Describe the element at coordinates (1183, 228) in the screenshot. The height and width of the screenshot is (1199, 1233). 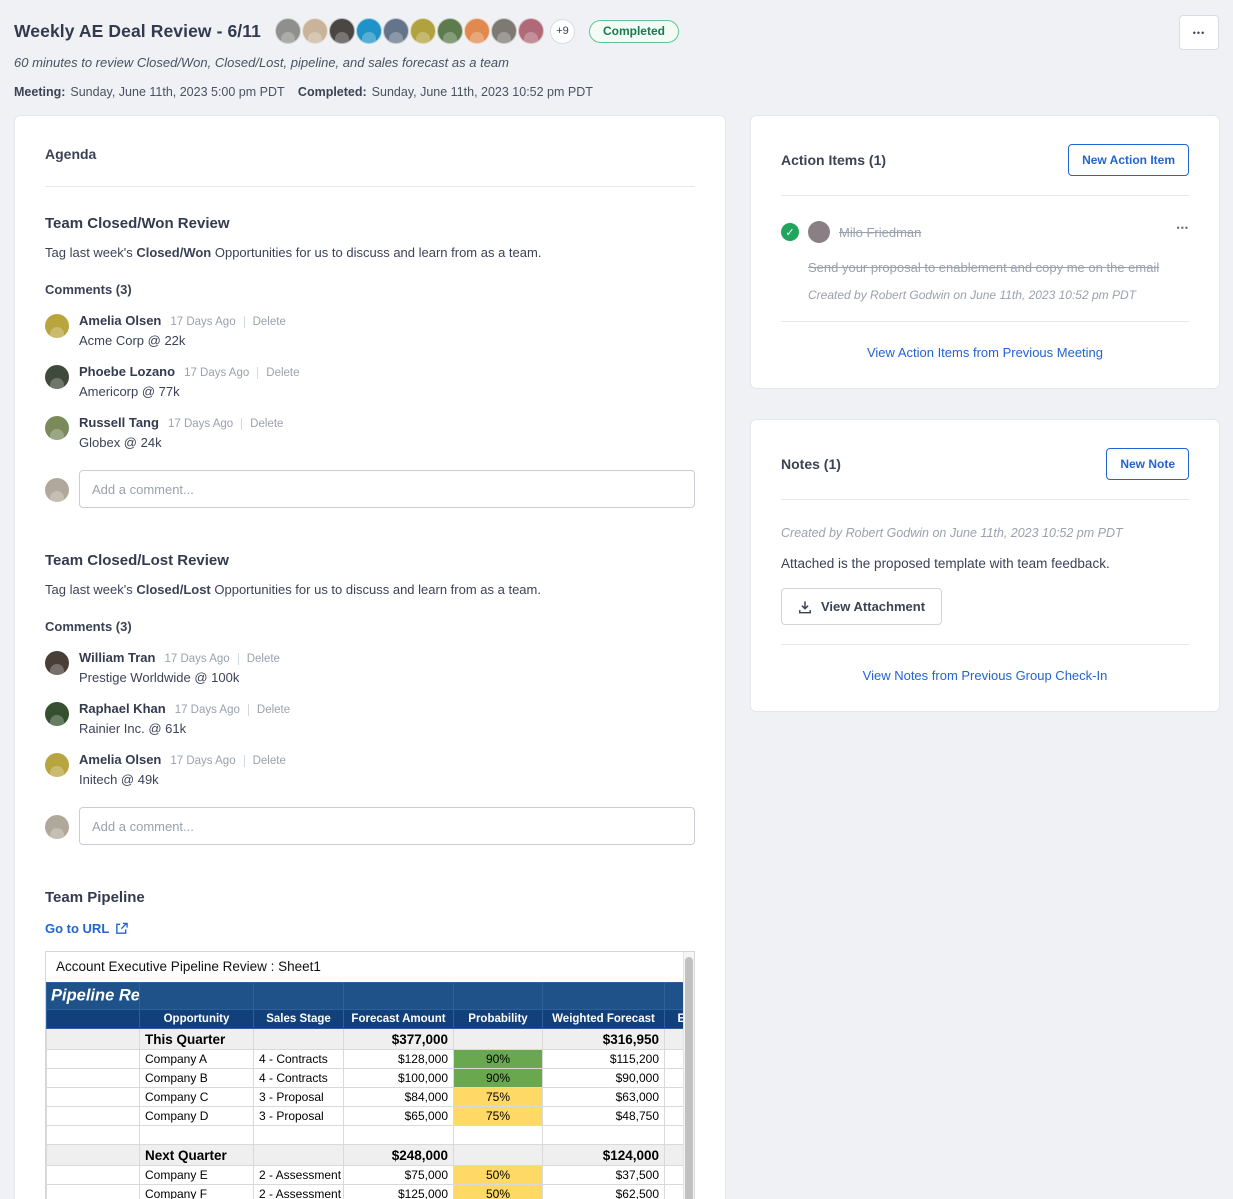
I see `action-item-more-button: •••` at that location.